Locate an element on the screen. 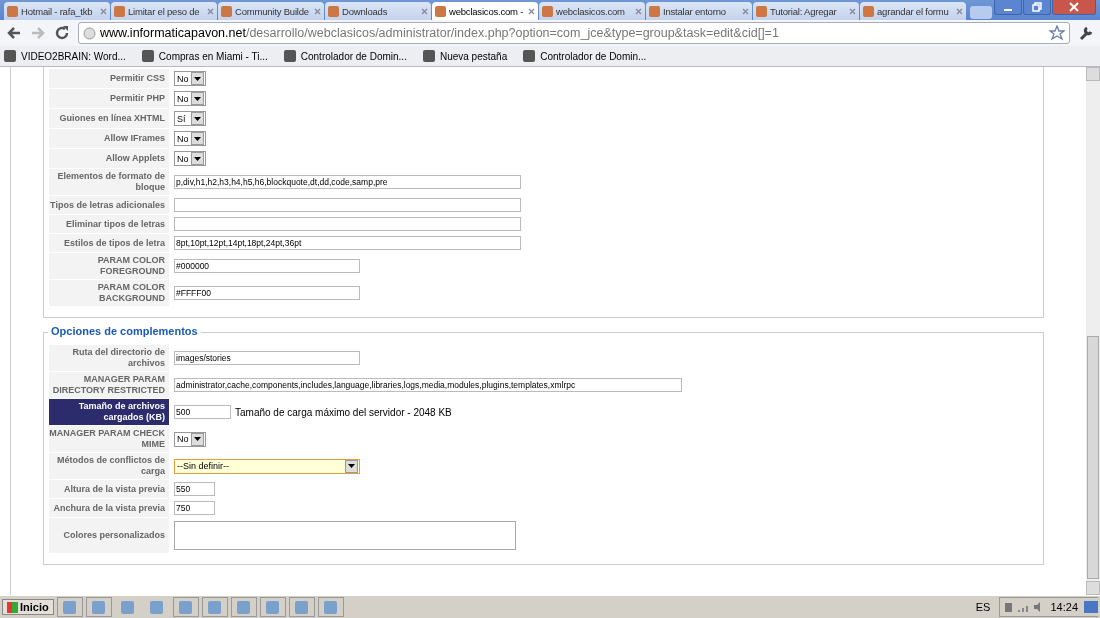  reload-icon is located at coordinates (62, 33).